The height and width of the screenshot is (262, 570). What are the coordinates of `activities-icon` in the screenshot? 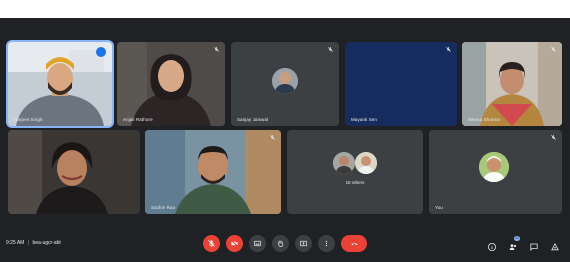 It's located at (555, 246).